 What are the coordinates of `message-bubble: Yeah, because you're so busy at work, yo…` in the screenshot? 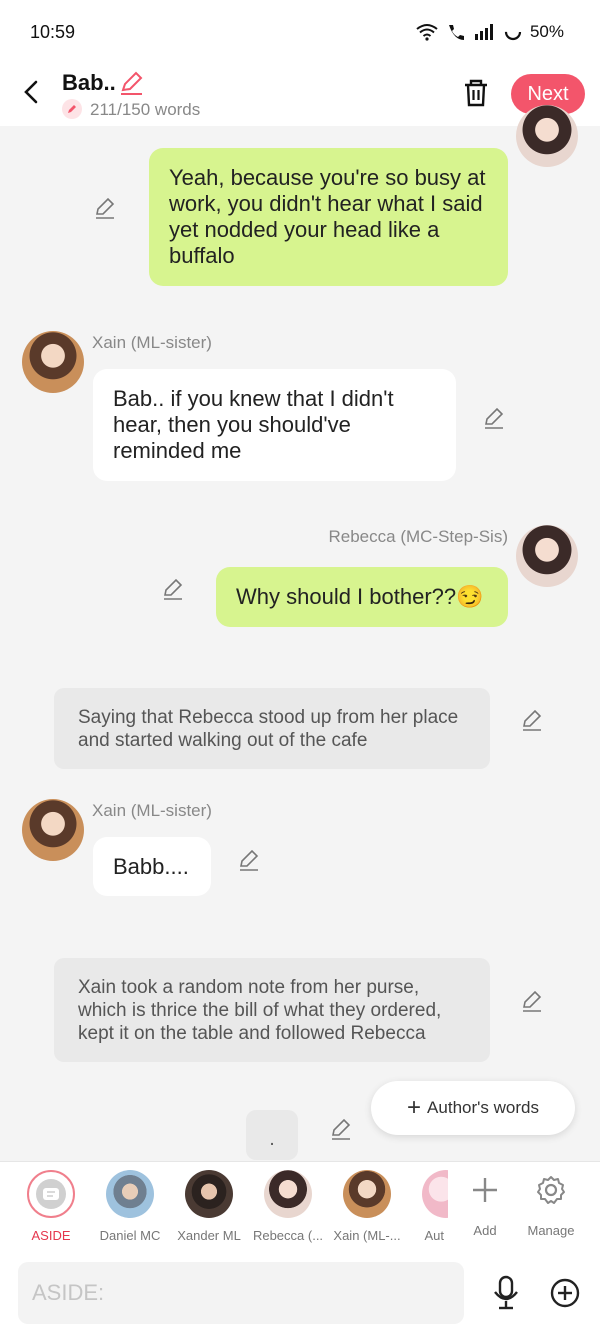 It's located at (328, 217).